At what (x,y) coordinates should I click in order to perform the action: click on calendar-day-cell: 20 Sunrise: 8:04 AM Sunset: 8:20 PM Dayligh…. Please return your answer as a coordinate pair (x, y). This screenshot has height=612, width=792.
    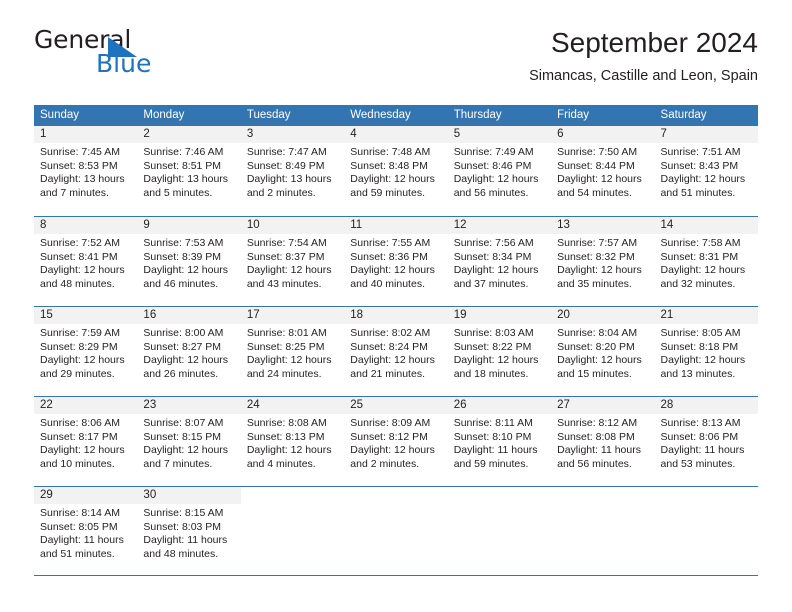
    Looking at the image, I should click on (603, 351).